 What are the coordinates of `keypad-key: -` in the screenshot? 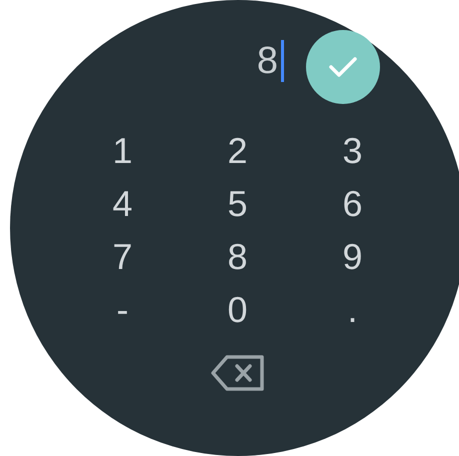 It's located at (122, 309).